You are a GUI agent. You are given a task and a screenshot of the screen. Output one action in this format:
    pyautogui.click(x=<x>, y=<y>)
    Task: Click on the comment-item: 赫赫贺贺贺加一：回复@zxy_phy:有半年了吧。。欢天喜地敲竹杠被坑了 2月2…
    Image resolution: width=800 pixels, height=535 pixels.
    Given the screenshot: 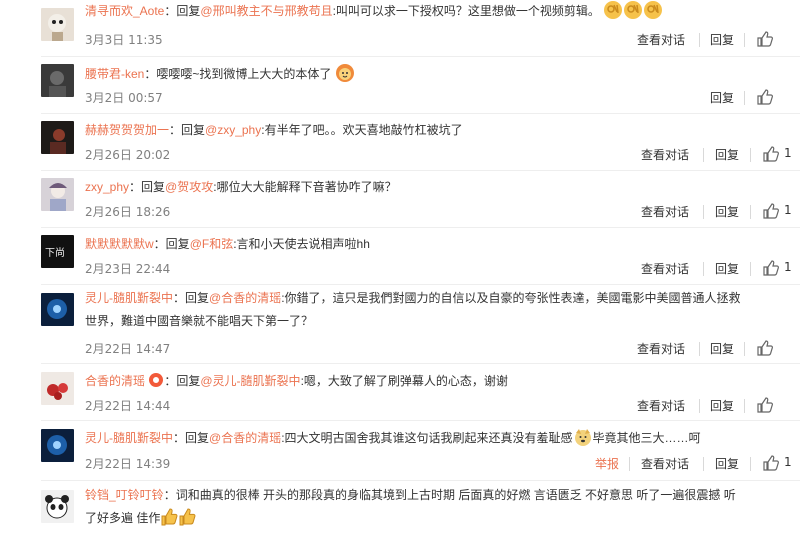 What is the action you would take?
    pyautogui.click(x=400, y=142)
    